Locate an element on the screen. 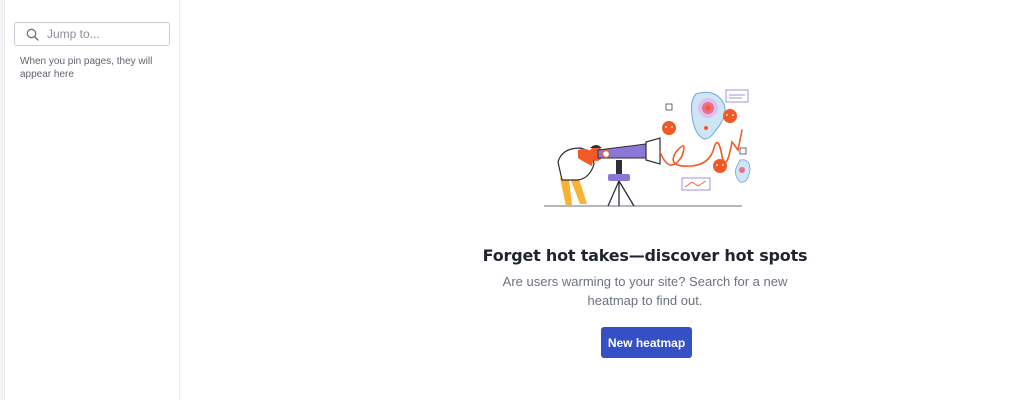 This screenshot has width=1024, height=400. empty-state-headline: Forget hot takes—discover hot spots is located at coordinates (645, 255).